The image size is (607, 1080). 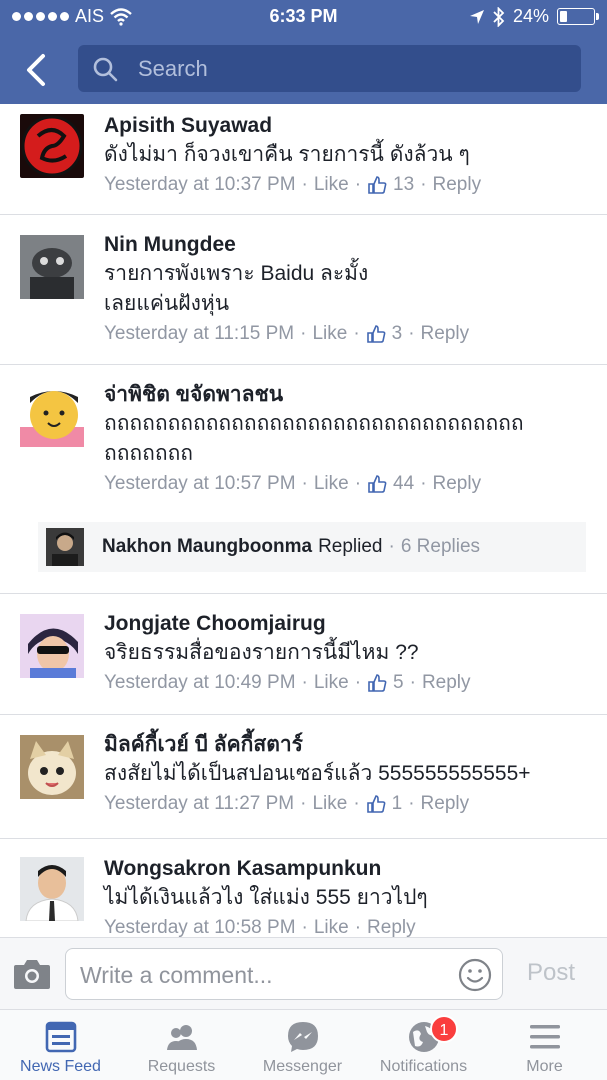 I want to click on status-right: 24%, so click(x=534, y=16).